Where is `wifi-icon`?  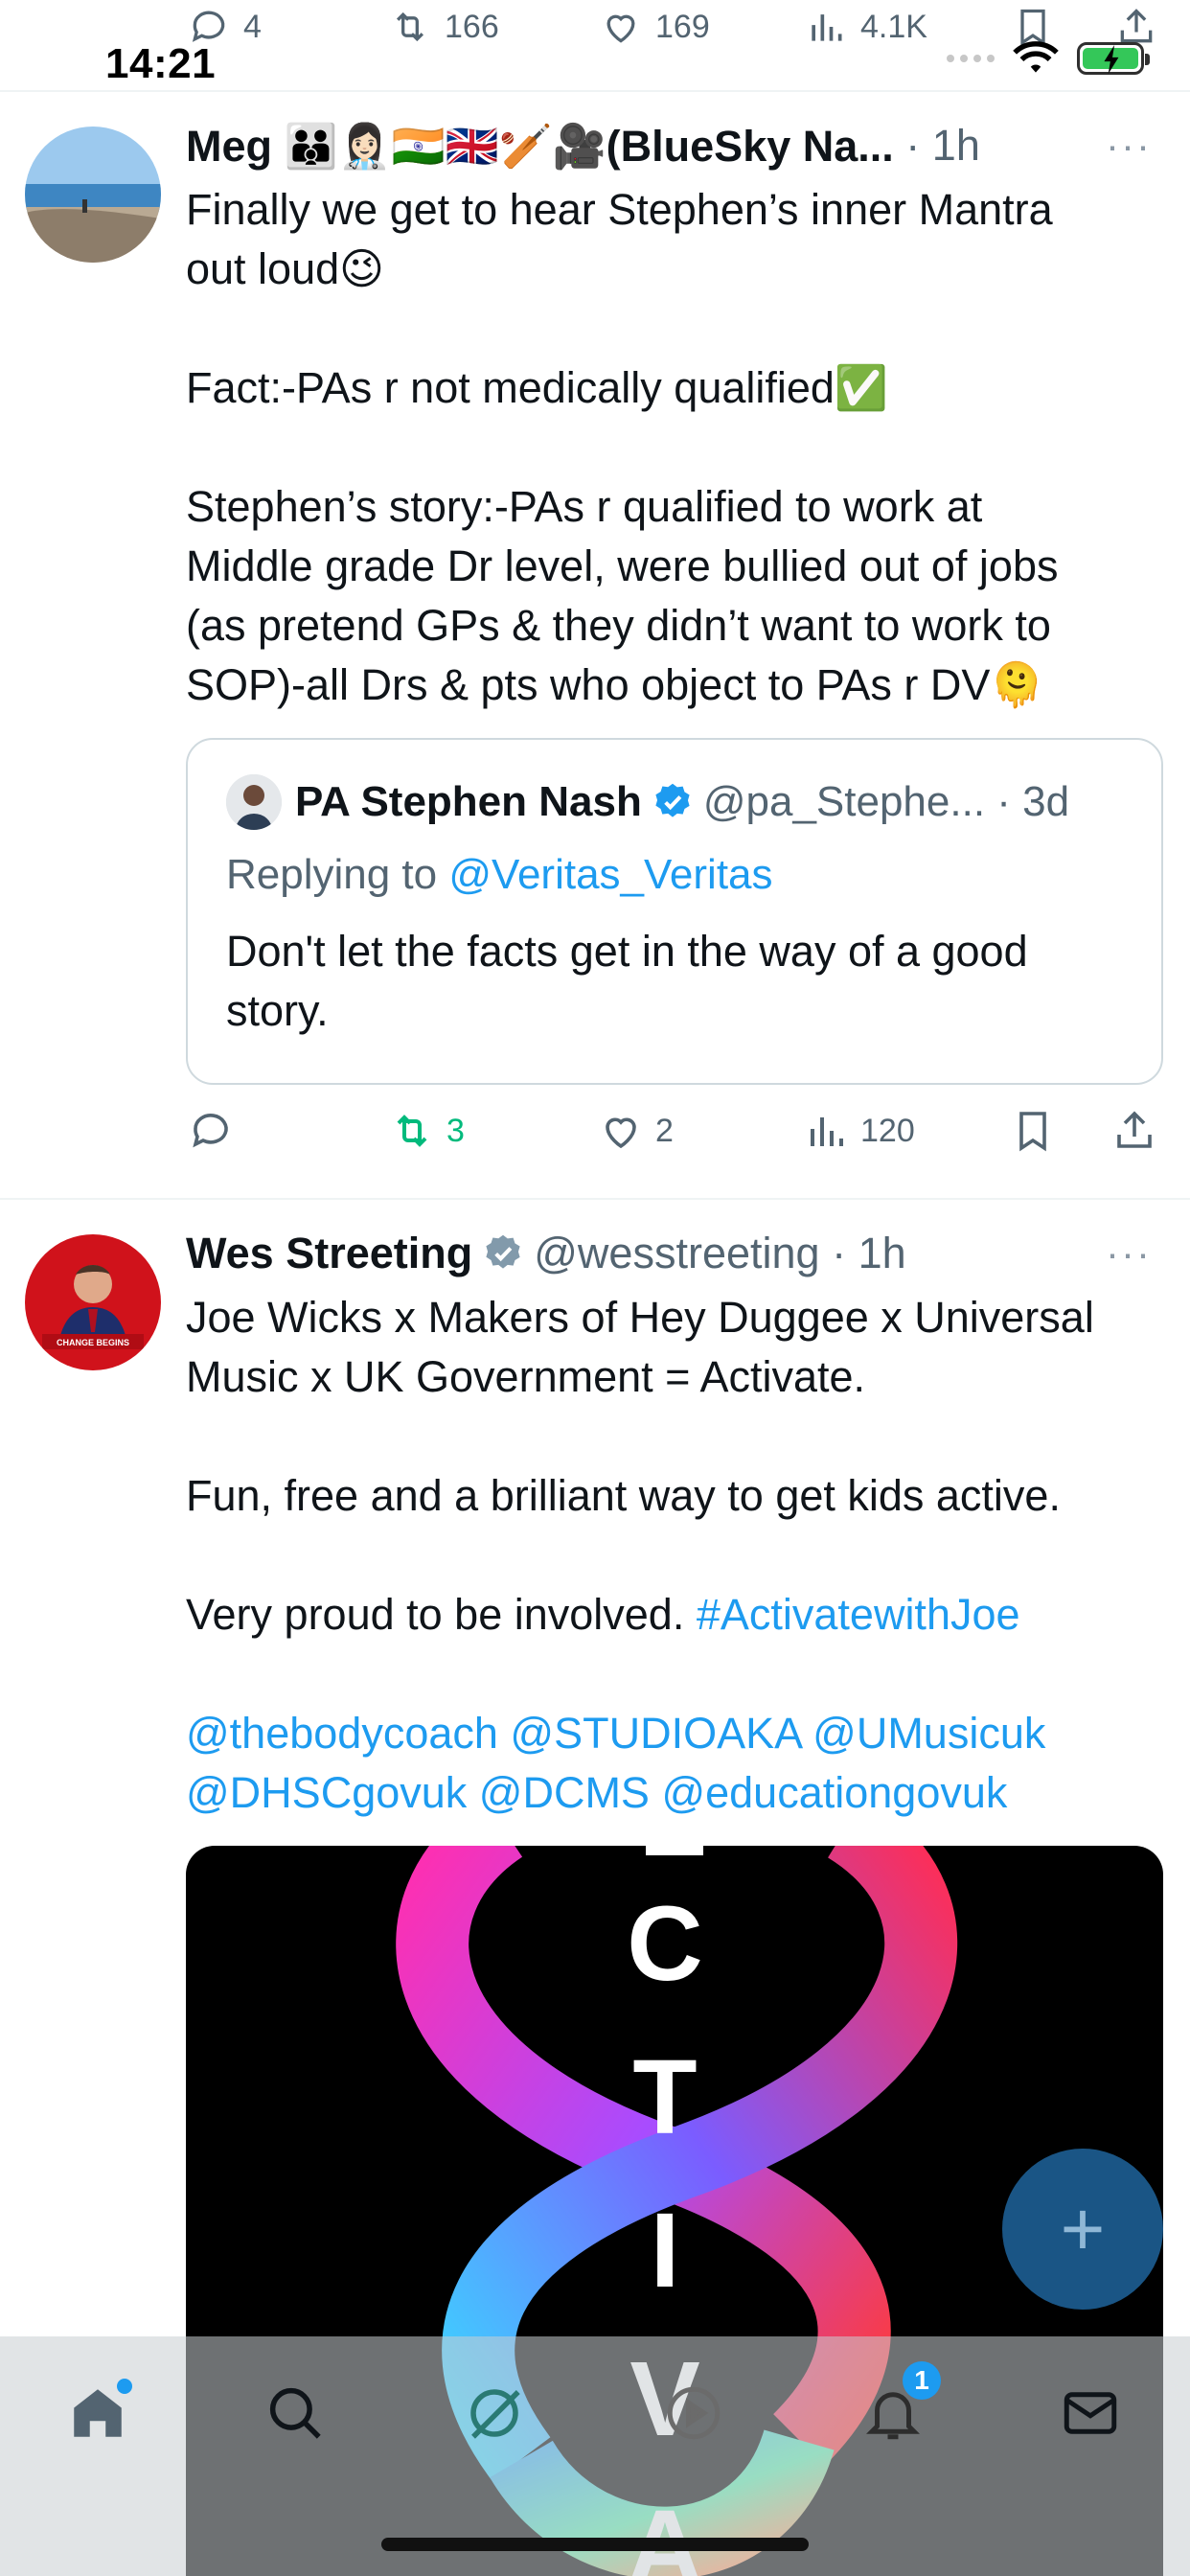 wifi-icon is located at coordinates (1036, 57).